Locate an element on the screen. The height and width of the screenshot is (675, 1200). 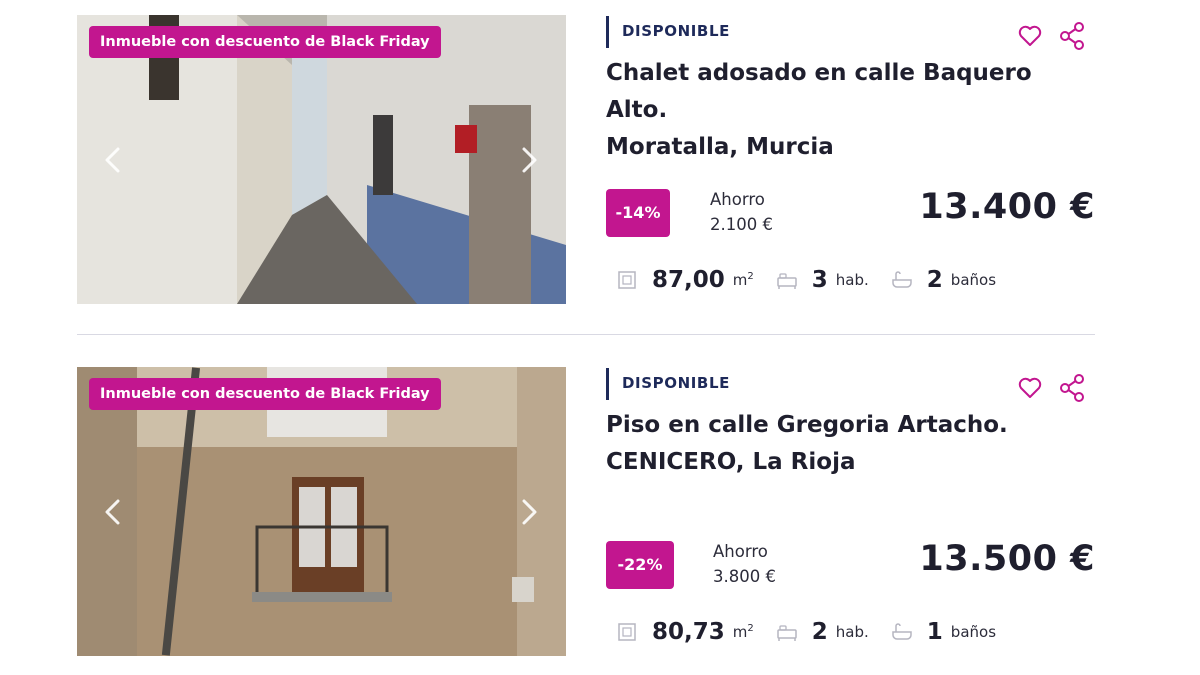
rooms-value: 3 is located at coordinates (819, 280).